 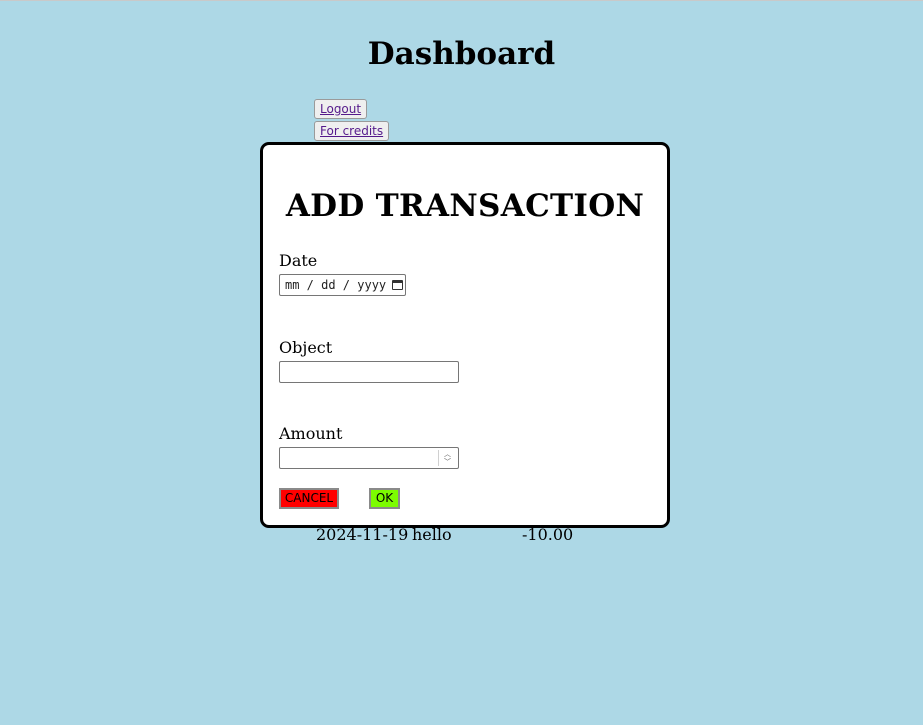 I want to click on logout-link: Logout, so click(x=341, y=109).